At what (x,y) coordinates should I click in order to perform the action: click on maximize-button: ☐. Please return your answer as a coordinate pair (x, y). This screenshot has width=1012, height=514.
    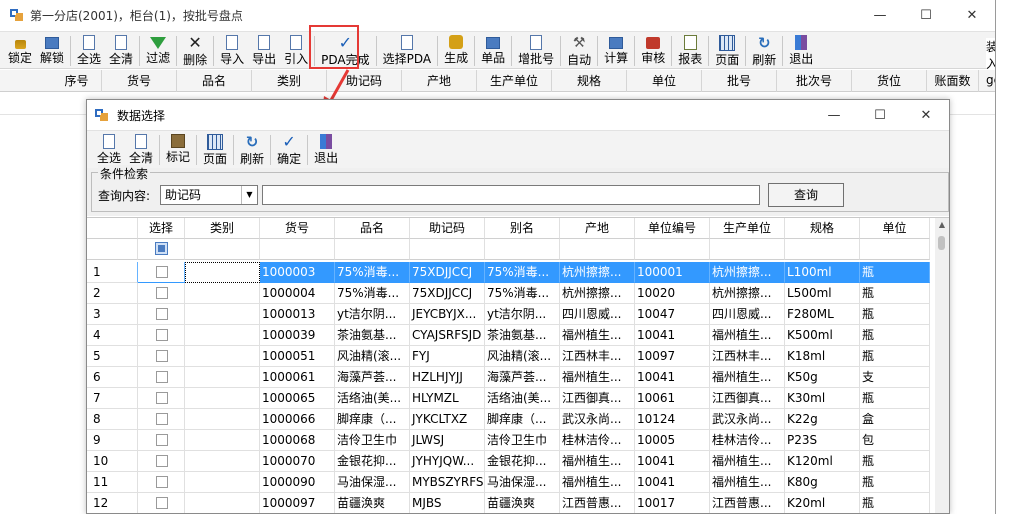
    Looking at the image, I should click on (926, 15).